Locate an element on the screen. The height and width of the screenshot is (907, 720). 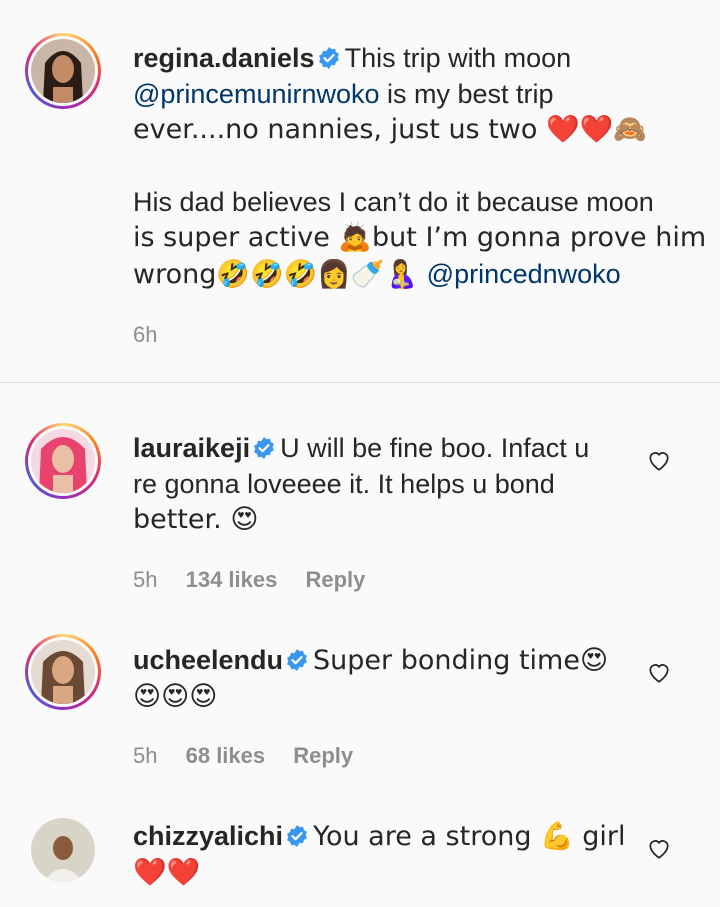
comment-text-line: Super bonding time😍 is located at coordinates (461, 660).